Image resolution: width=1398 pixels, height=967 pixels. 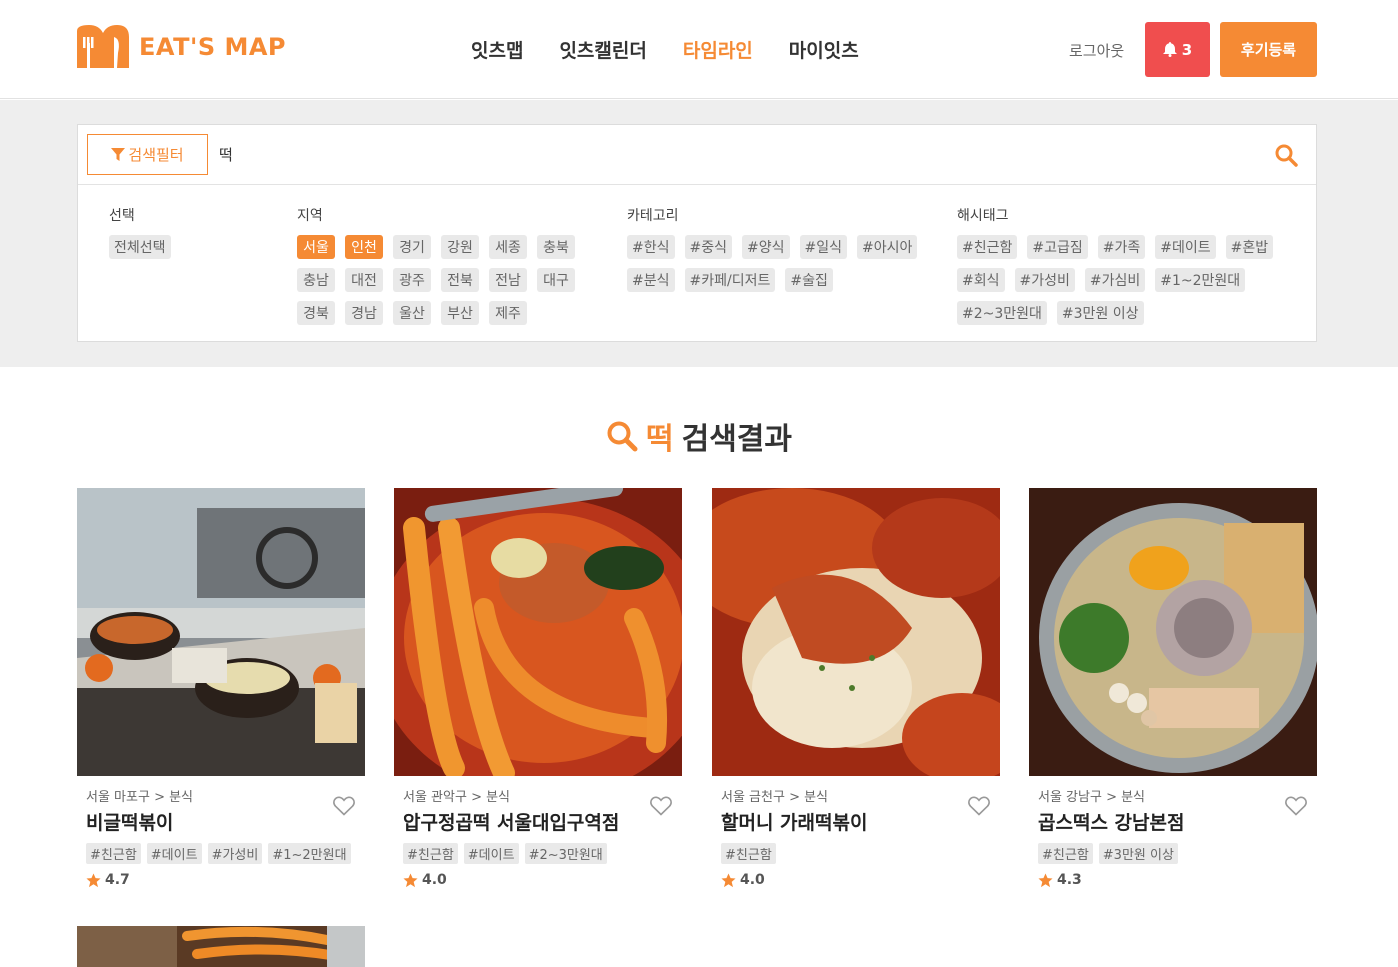 What do you see at coordinates (556, 280) in the screenshot?
I see `filter-chip: 대구` at bounding box center [556, 280].